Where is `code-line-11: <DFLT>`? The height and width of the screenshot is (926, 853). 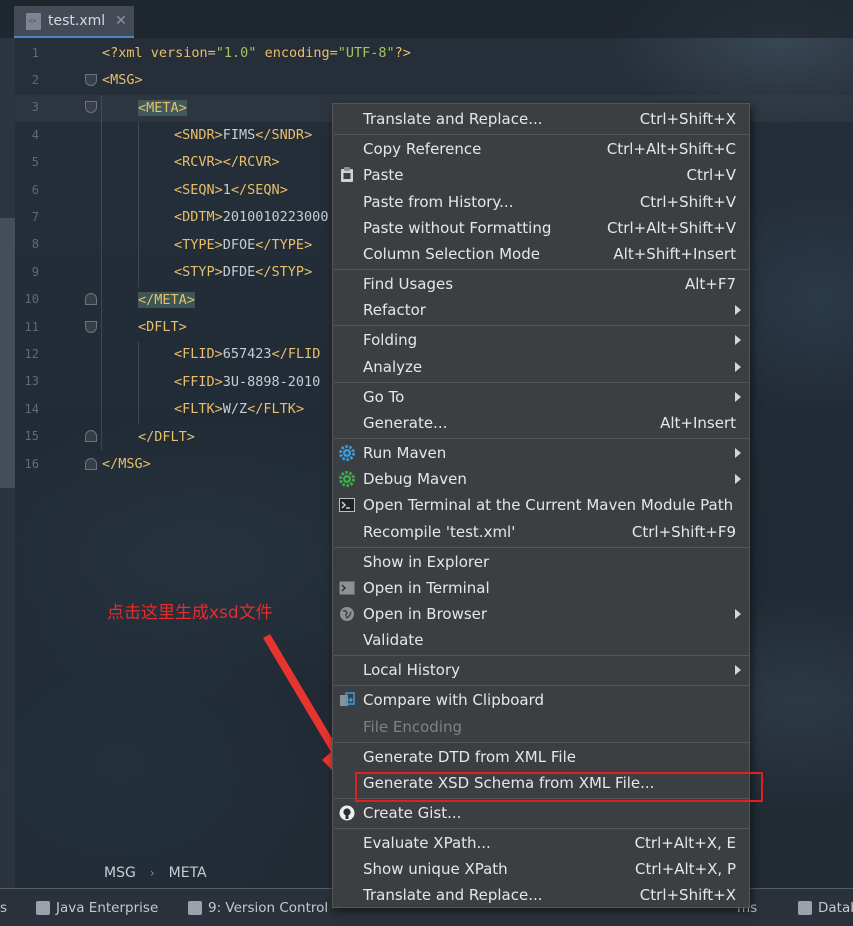
code-line-11: <DFLT> is located at coordinates (162, 327).